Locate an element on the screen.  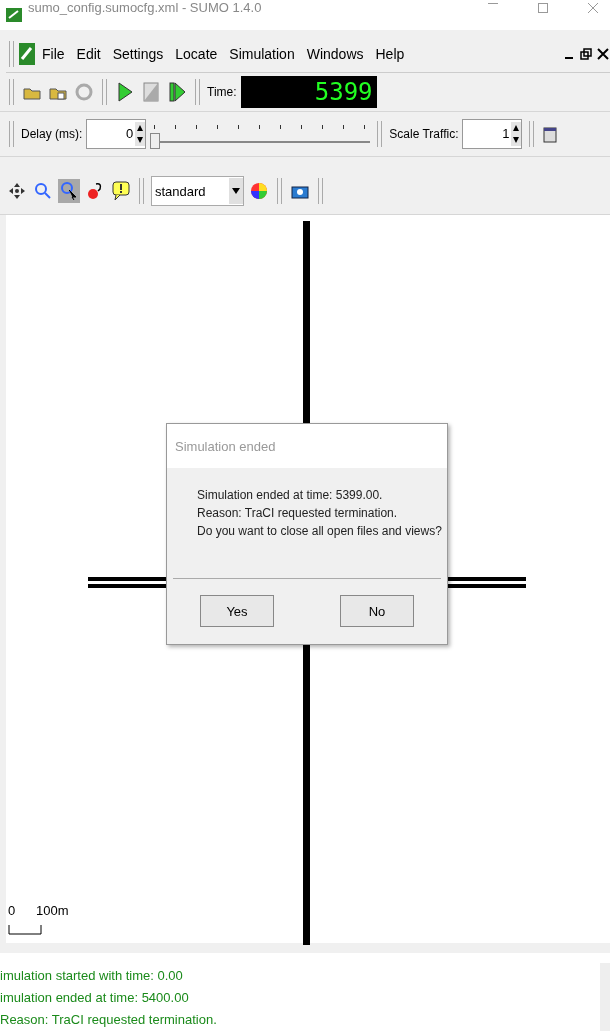
menu-item: File is located at coordinates (53, 53).